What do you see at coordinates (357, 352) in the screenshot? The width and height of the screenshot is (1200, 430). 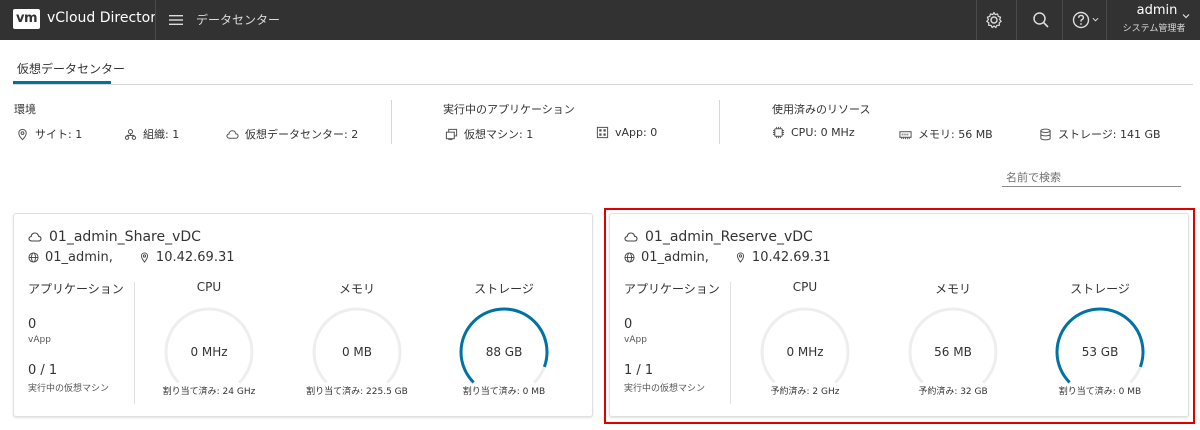 I see `memory-gauge-value: 0 MB` at bounding box center [357, 352].